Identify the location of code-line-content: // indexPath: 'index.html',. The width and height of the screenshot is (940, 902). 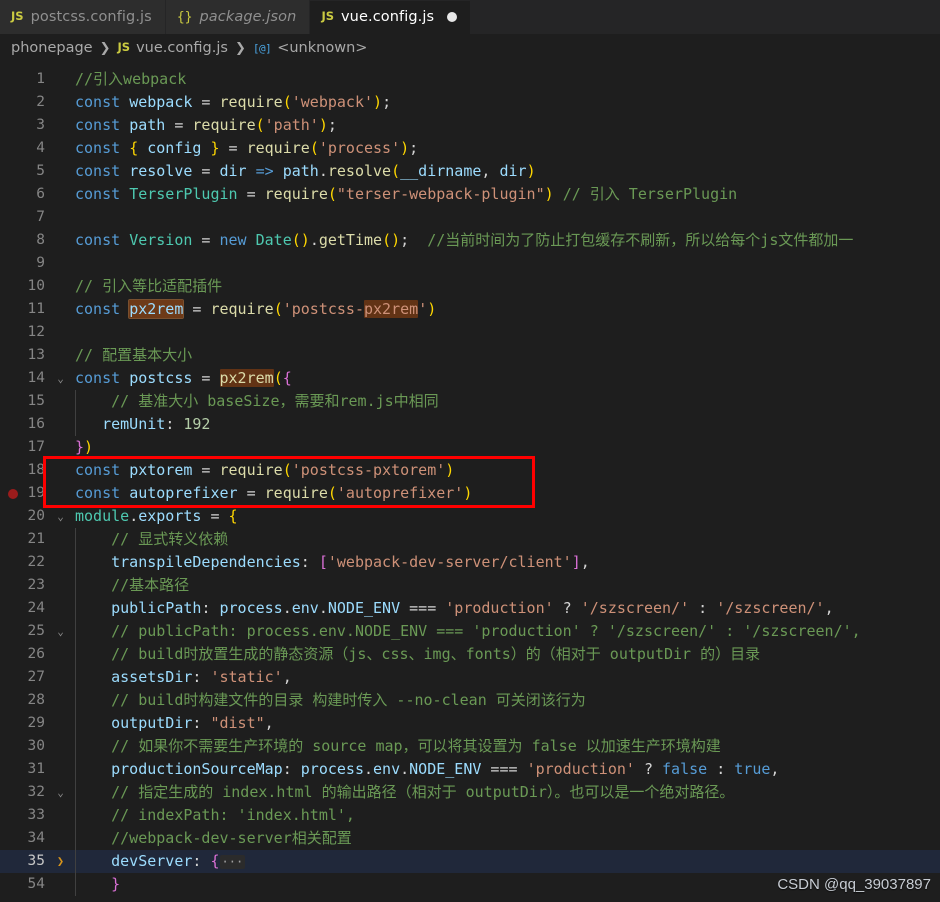
(504, 815).